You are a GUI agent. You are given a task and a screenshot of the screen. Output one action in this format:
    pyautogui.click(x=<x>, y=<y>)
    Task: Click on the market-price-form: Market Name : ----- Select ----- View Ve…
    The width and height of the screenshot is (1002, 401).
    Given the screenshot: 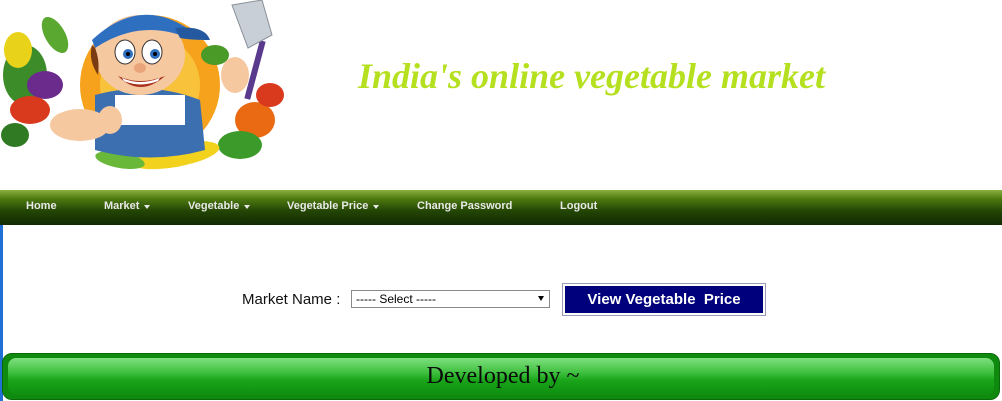 What is the action you would take?
    pyautogui.click(x=501, y=300)
    